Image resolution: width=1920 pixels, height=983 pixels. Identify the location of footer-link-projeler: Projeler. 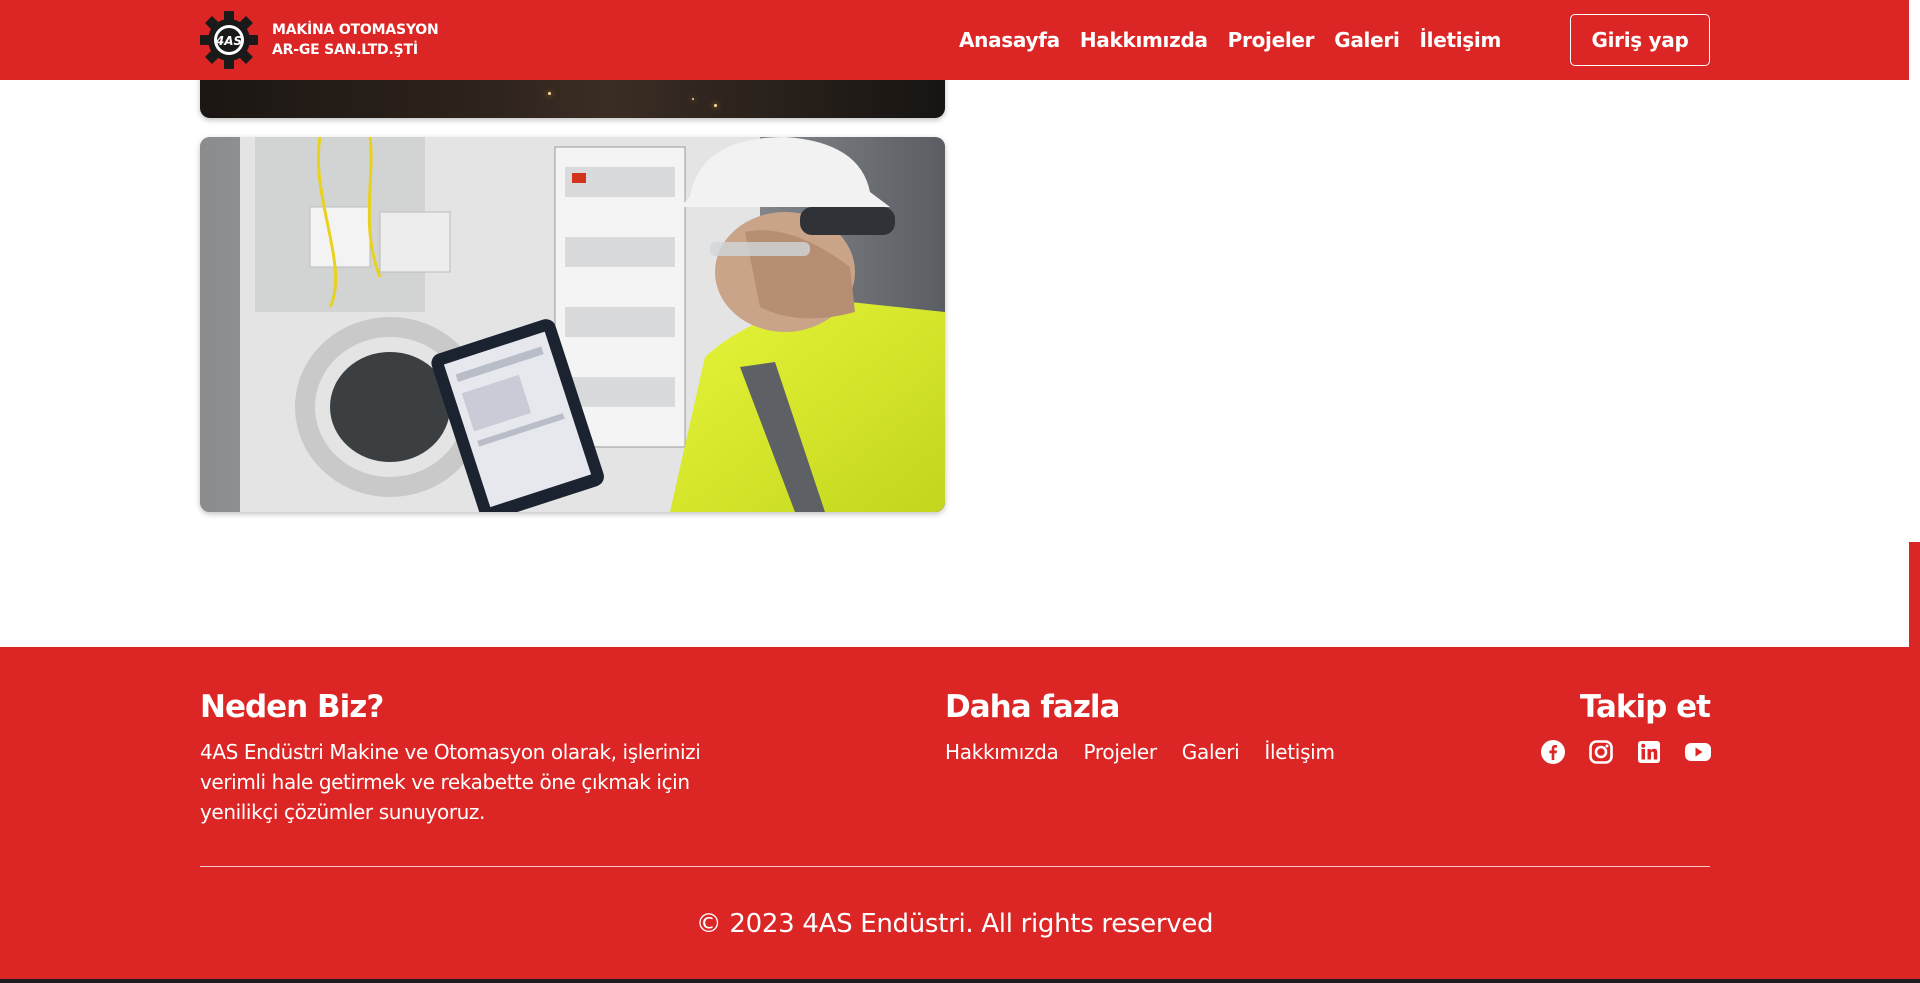
(1121, 752).